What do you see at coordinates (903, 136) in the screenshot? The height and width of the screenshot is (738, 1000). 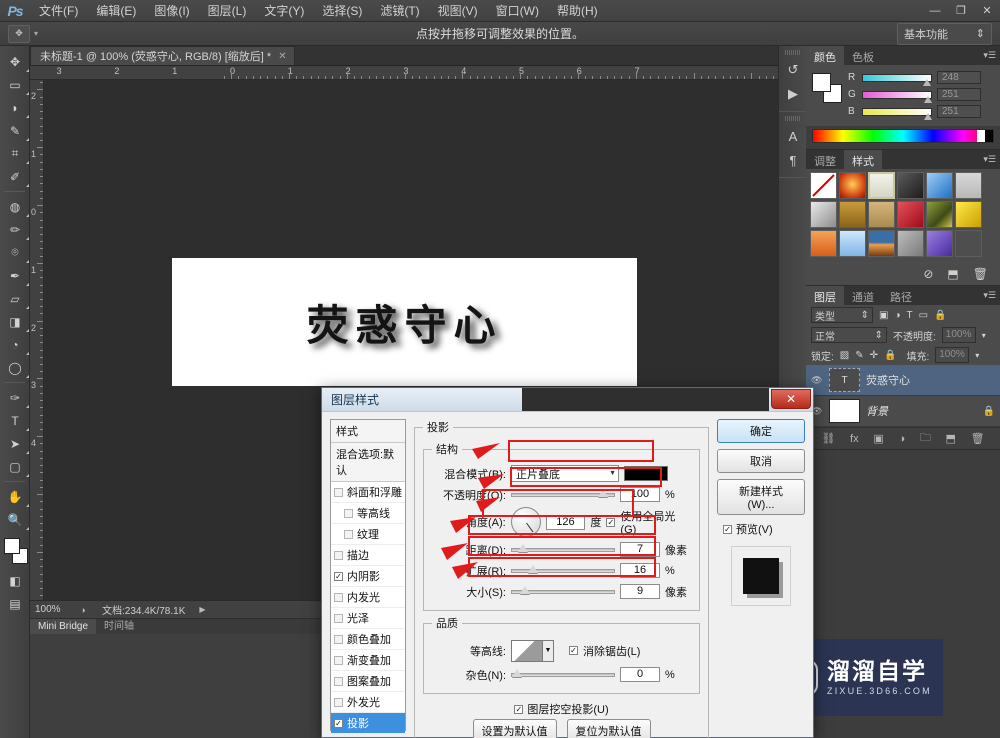 I see `color-spectrum-ramp` at bounding box center [903, 136].